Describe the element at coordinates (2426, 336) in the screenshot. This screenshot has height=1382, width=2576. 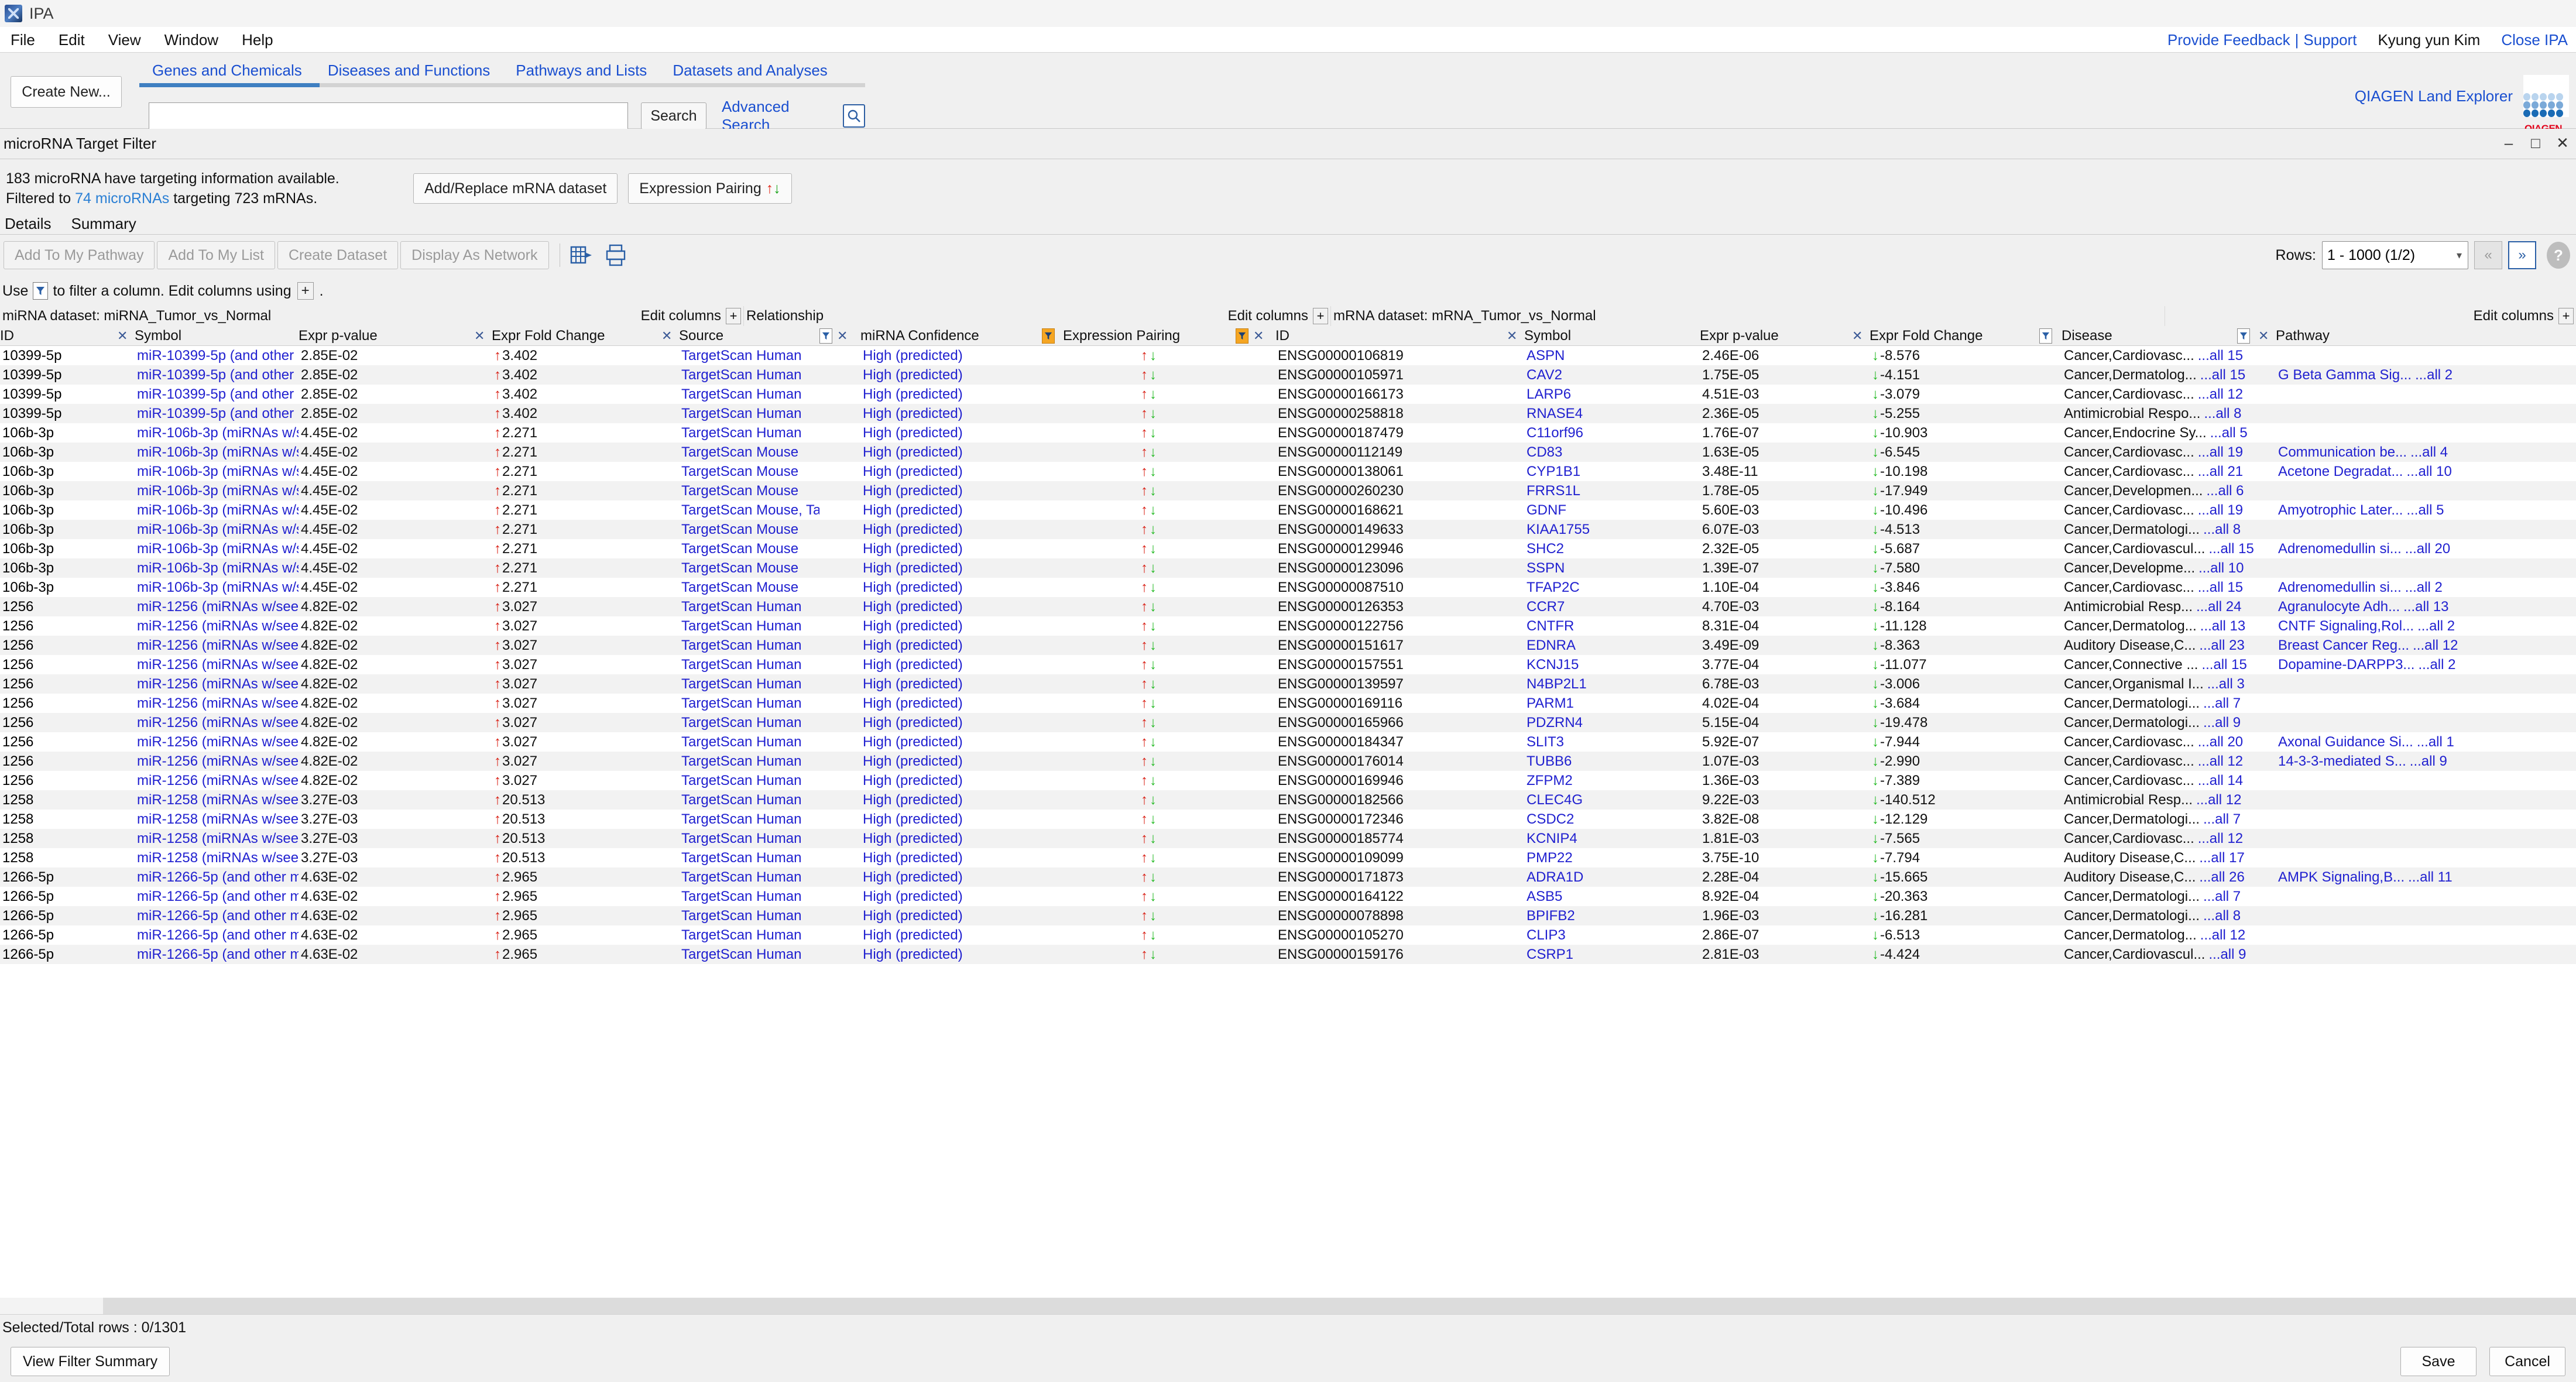
I see `col-pathway: Pathway` at that location.